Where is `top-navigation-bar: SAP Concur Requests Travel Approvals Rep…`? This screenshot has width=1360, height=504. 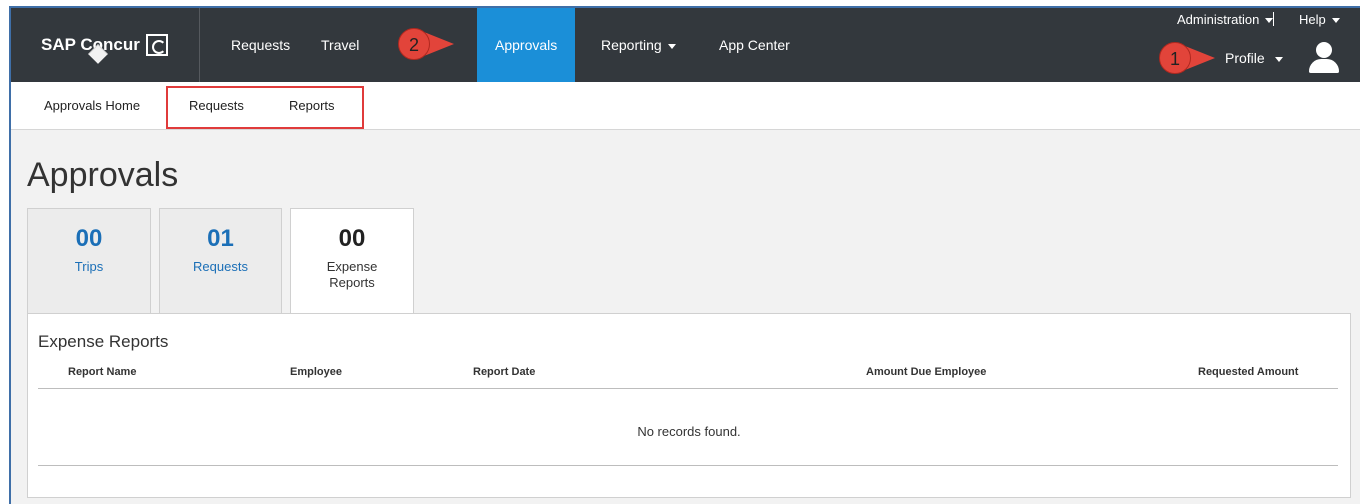 top-navigation-bar: SAP Concur Requests Travel Approvals Rep… is located at coordinates (685, 45).